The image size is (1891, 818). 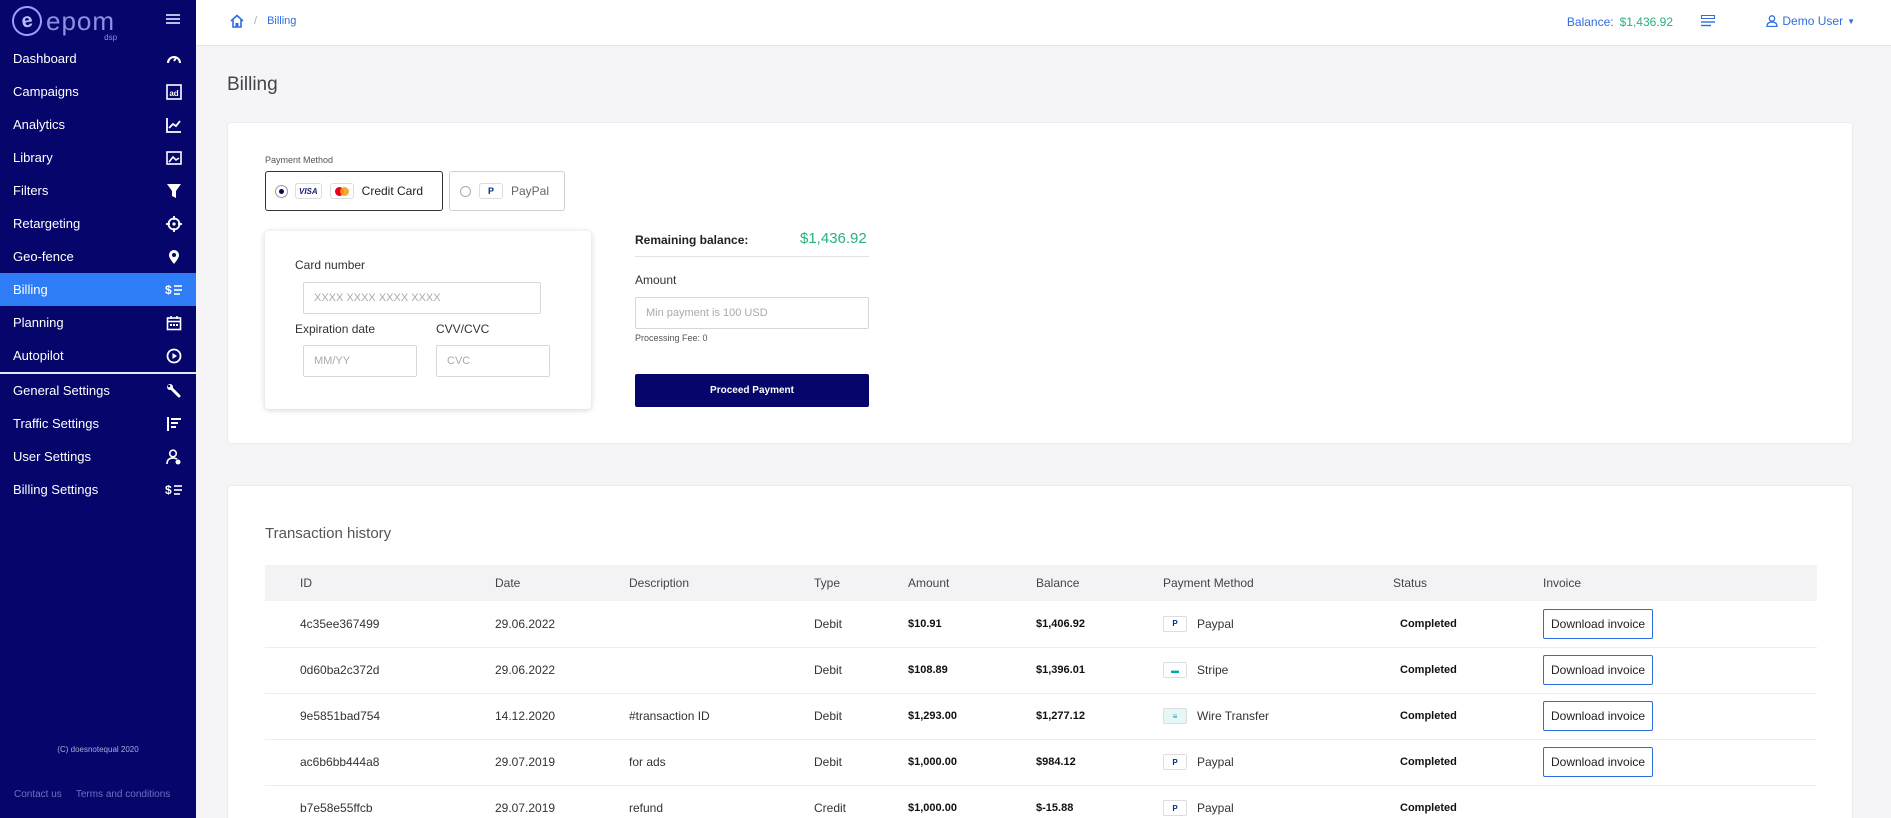 I want to click on cell-description: for ads, so click(x=721, y=762).